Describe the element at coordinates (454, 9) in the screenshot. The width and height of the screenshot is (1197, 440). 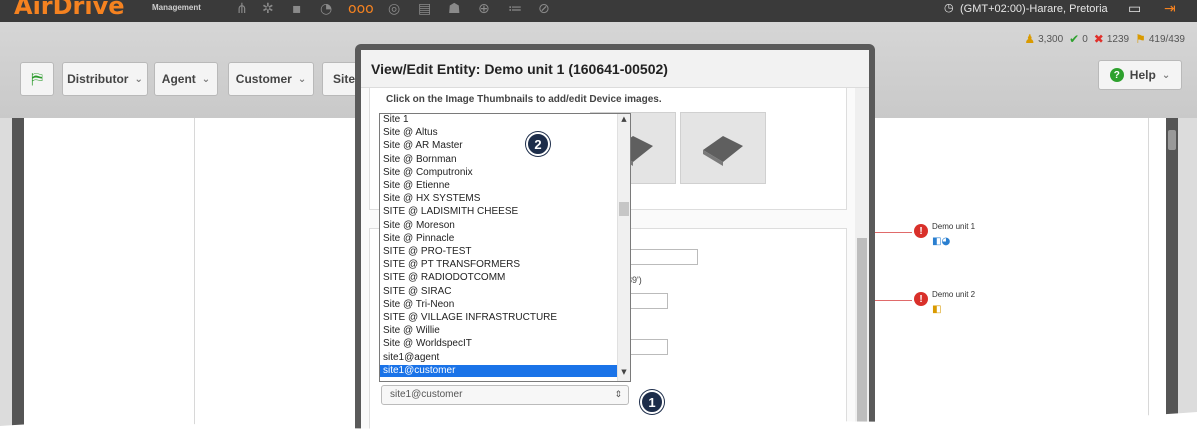
I see `users-icon: ☗` at that location.